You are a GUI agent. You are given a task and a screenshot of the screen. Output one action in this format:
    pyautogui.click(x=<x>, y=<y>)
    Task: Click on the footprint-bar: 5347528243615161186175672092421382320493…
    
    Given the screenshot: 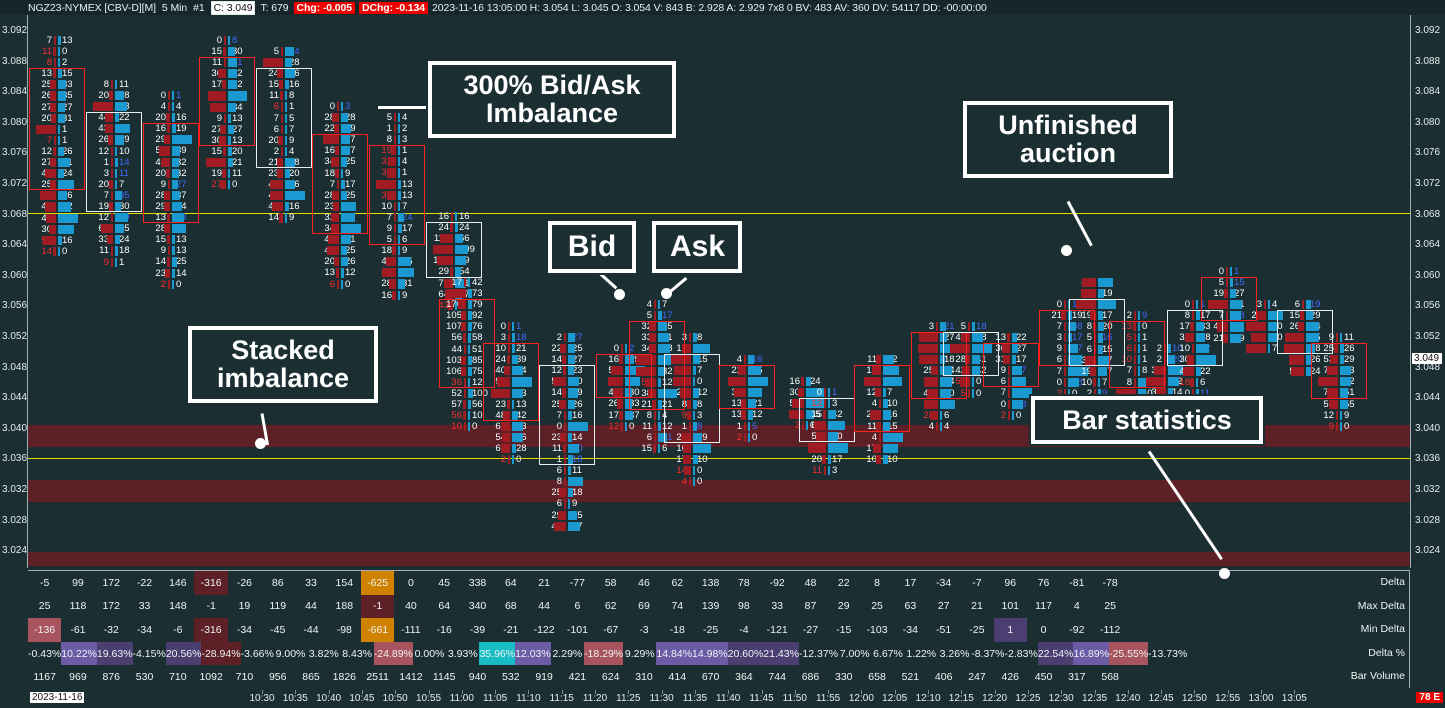 What is the action you would take?
    pyautogui.click(x=284, y=135)
    